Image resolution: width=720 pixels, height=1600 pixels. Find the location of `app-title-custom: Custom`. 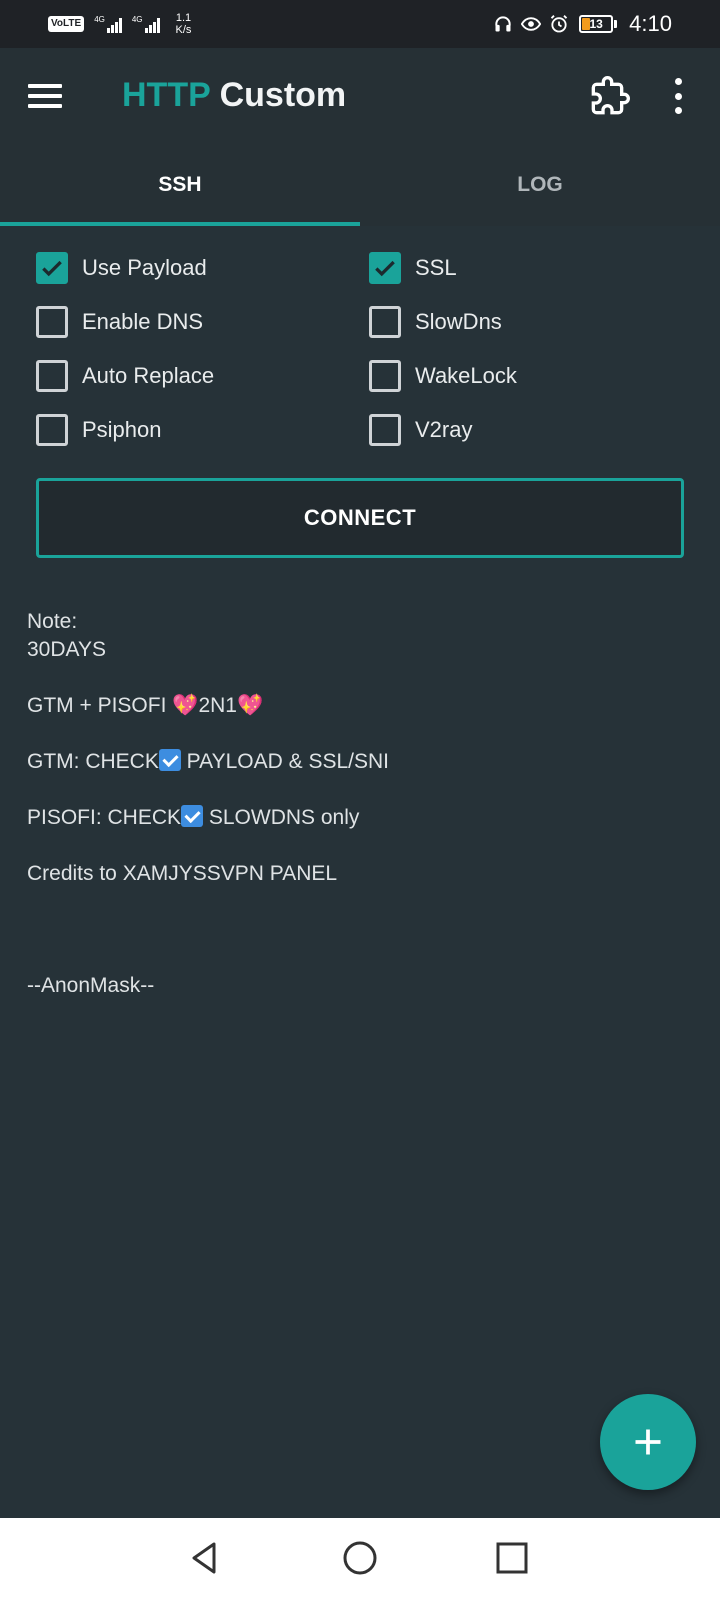

app-title-custom: Custom is located at coordinates (283, 95).